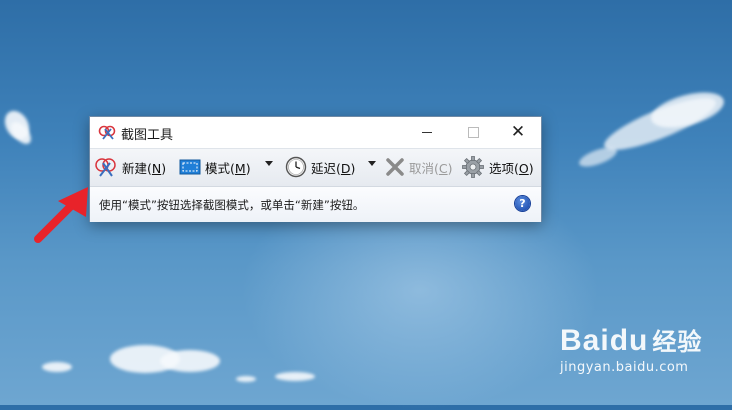  I want to click on close-icon: ✕, so click(518, 132).